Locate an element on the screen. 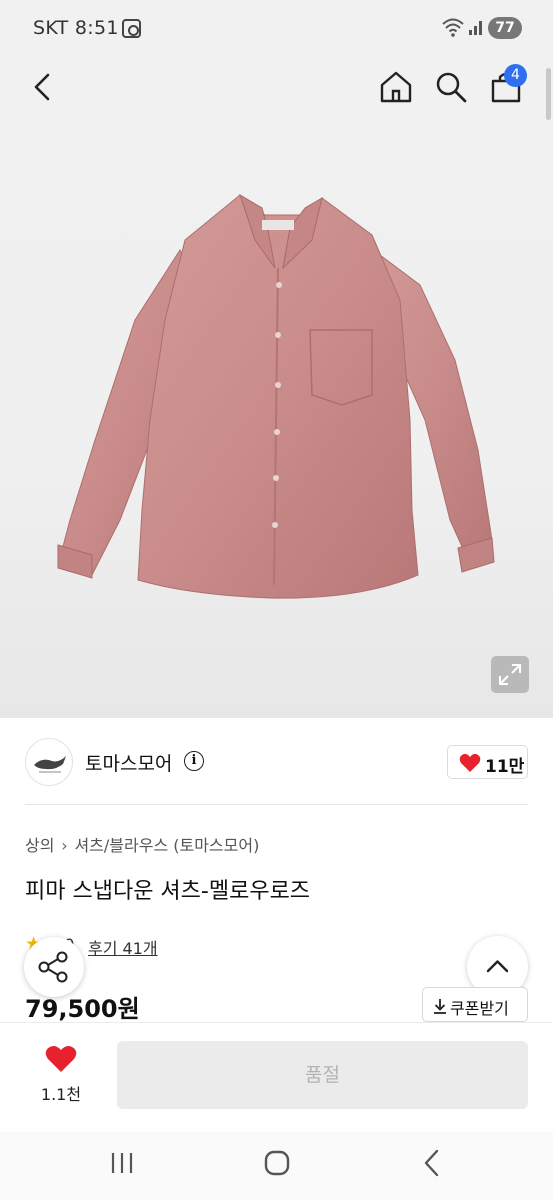  back-arrow-icon is located at coordinates (43, 87).